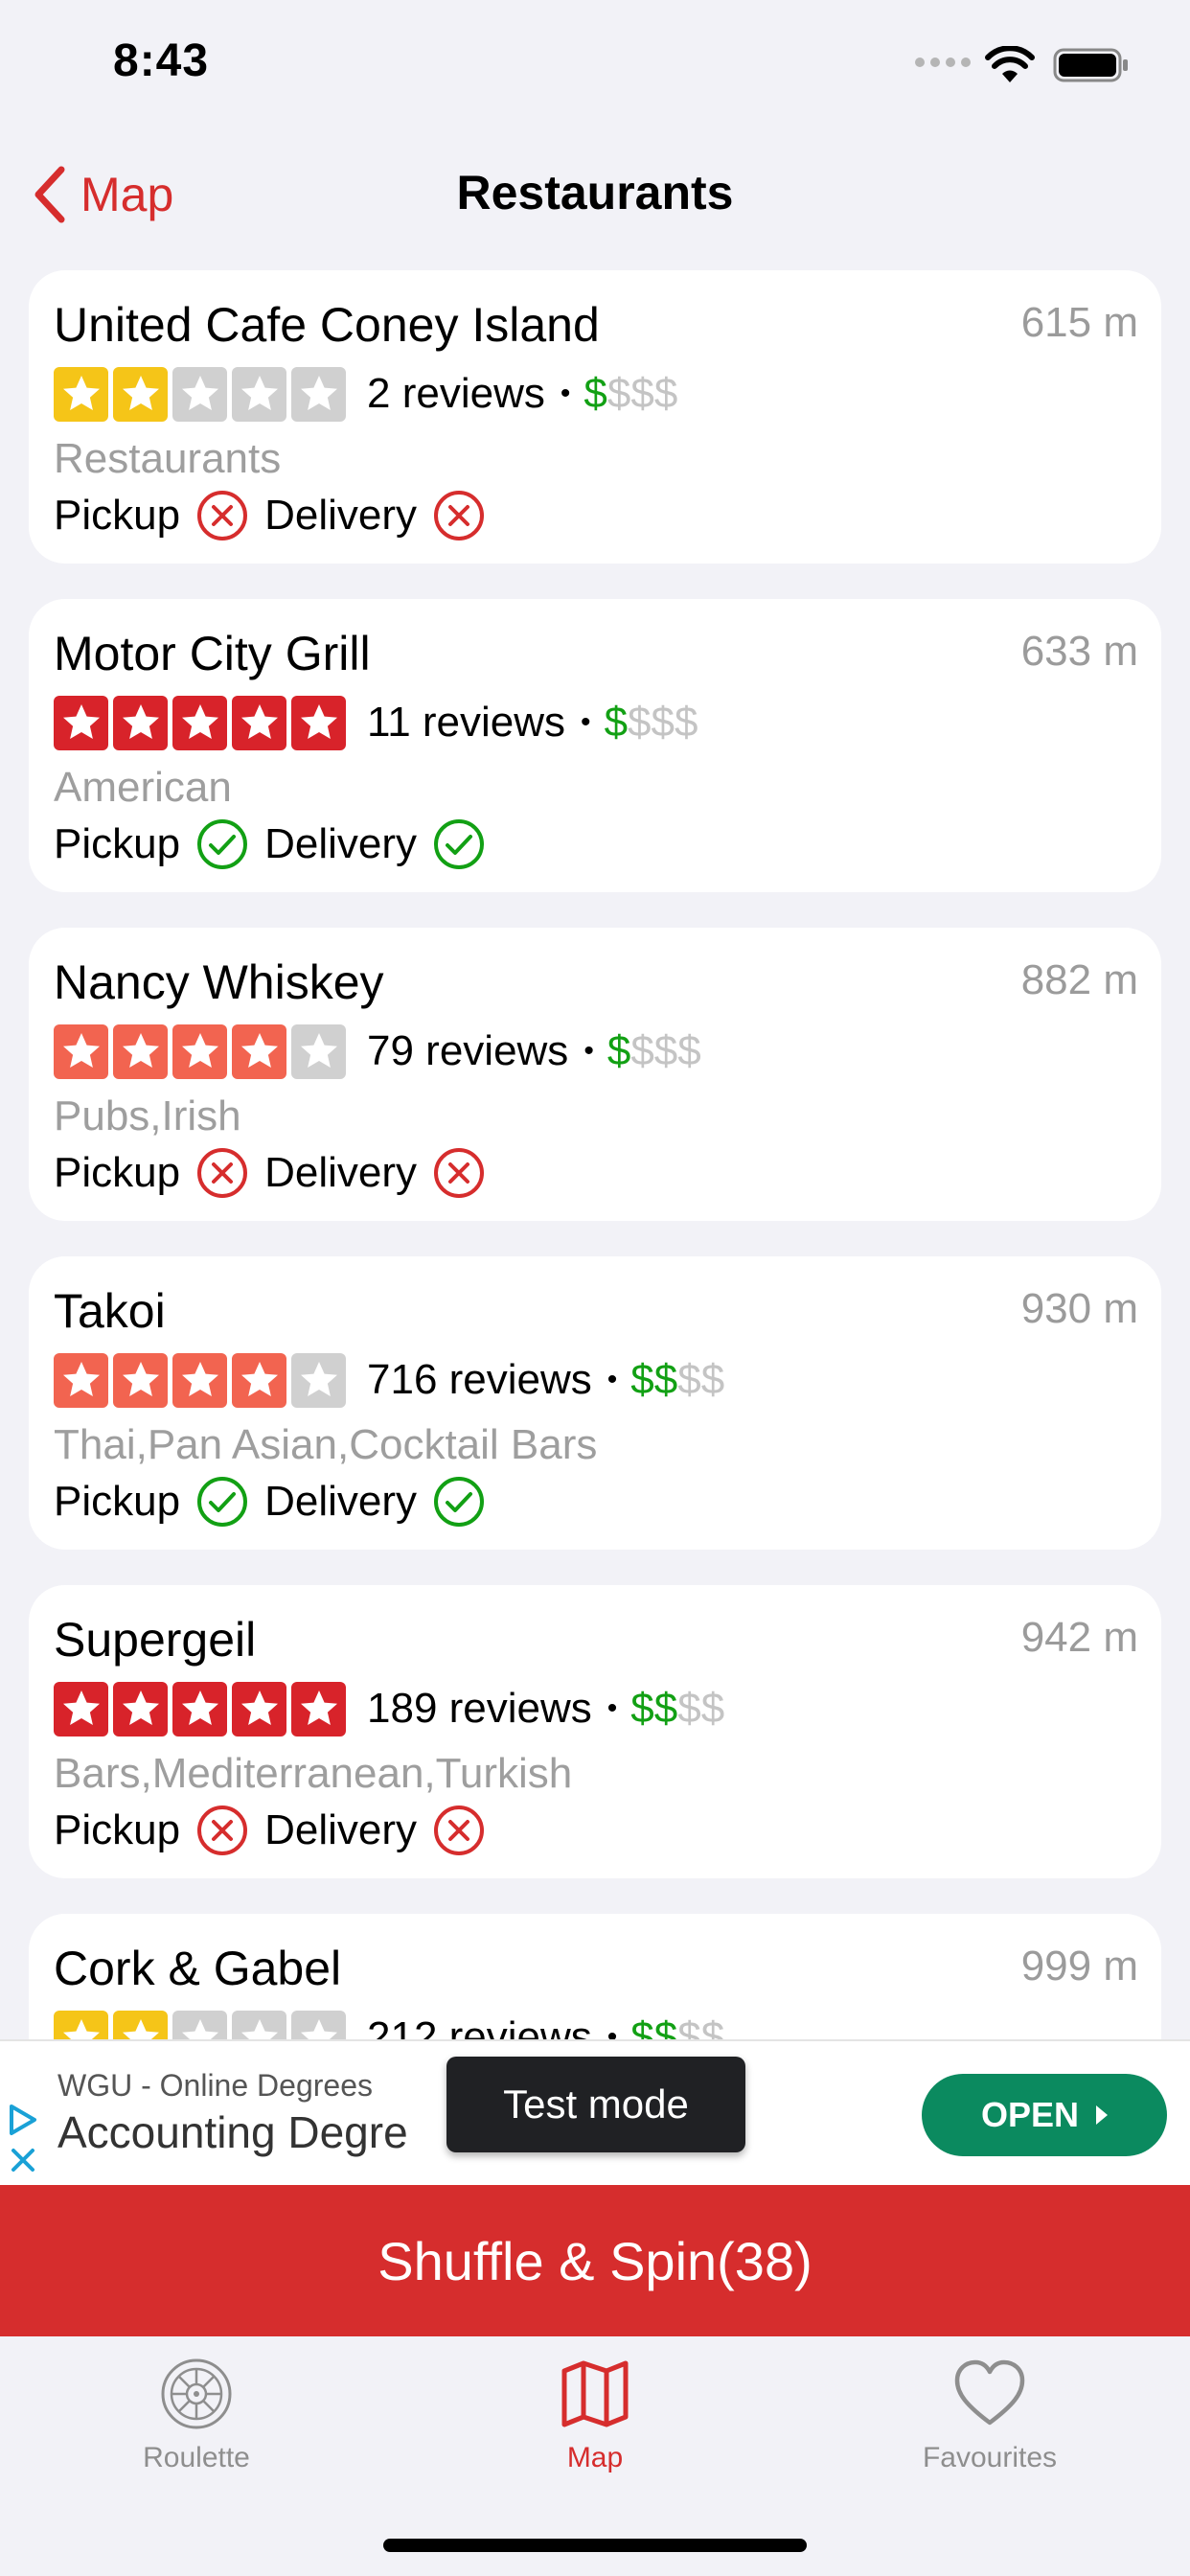  I want to click on tab-label: Roulette, so click(197, 2457).